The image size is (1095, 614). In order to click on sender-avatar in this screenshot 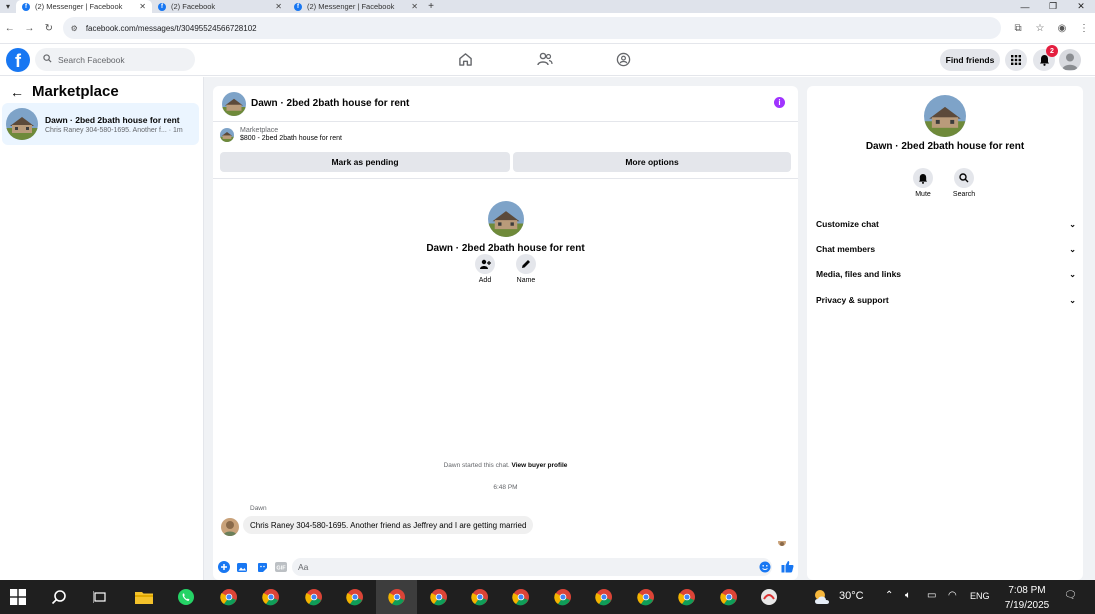, I will do `click(230, 527)`.